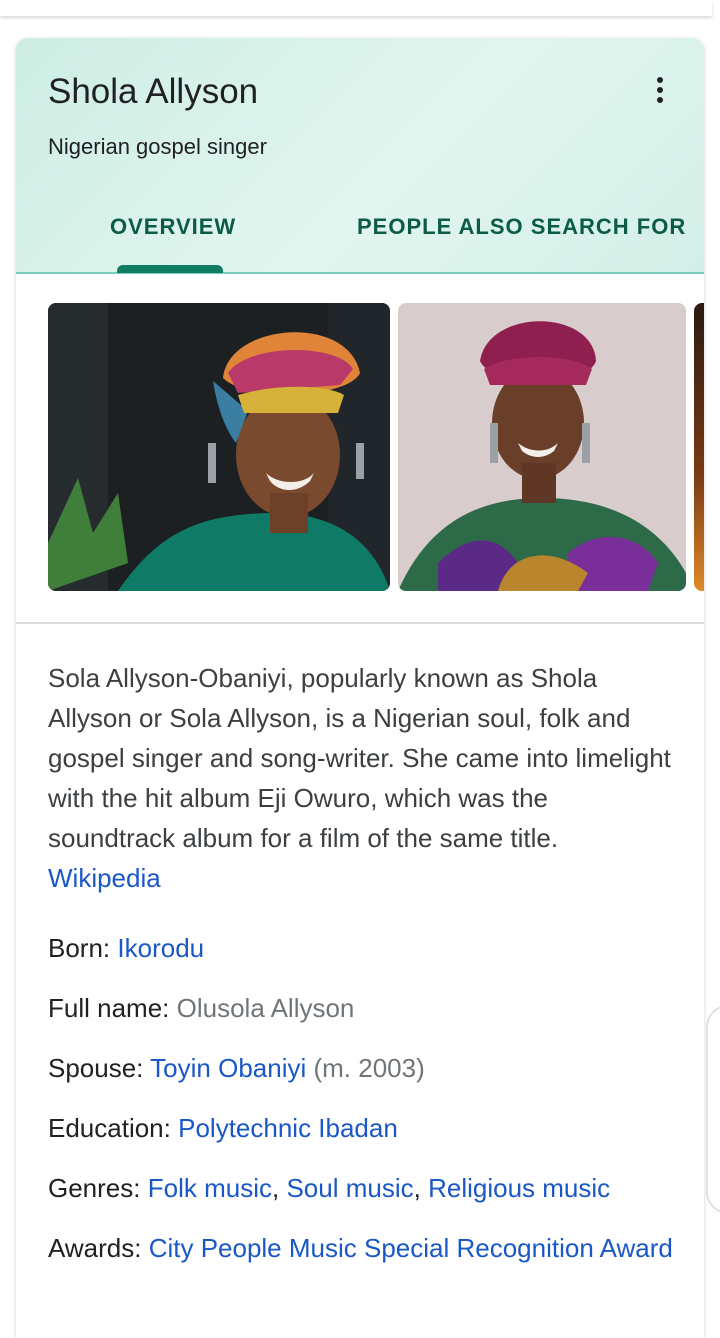 The width and height of the screenshot is (720, 1338). I want to click on spouse-link: Toyin Obaniyi, so click(228, 1068).